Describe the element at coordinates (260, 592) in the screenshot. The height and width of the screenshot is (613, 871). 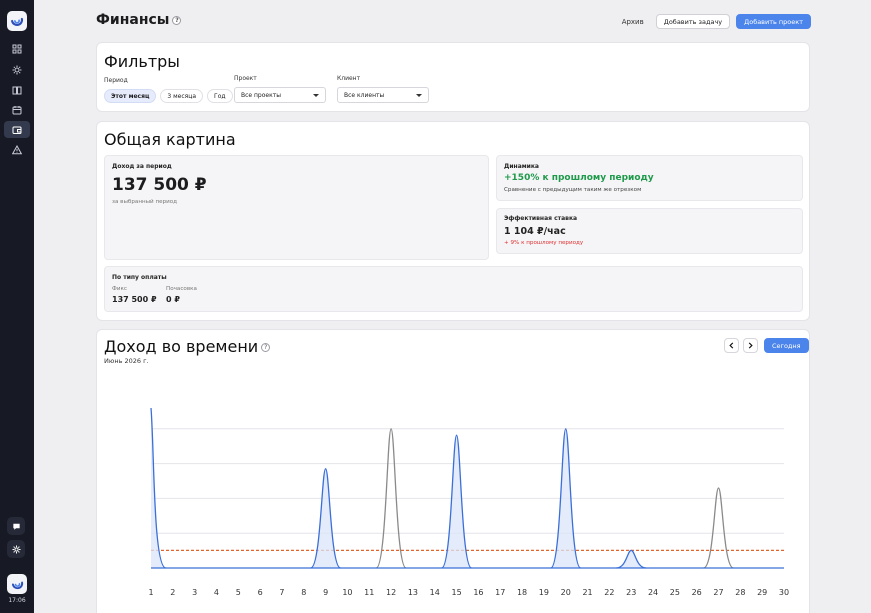
I see `x-tick-label: 6` at that location.